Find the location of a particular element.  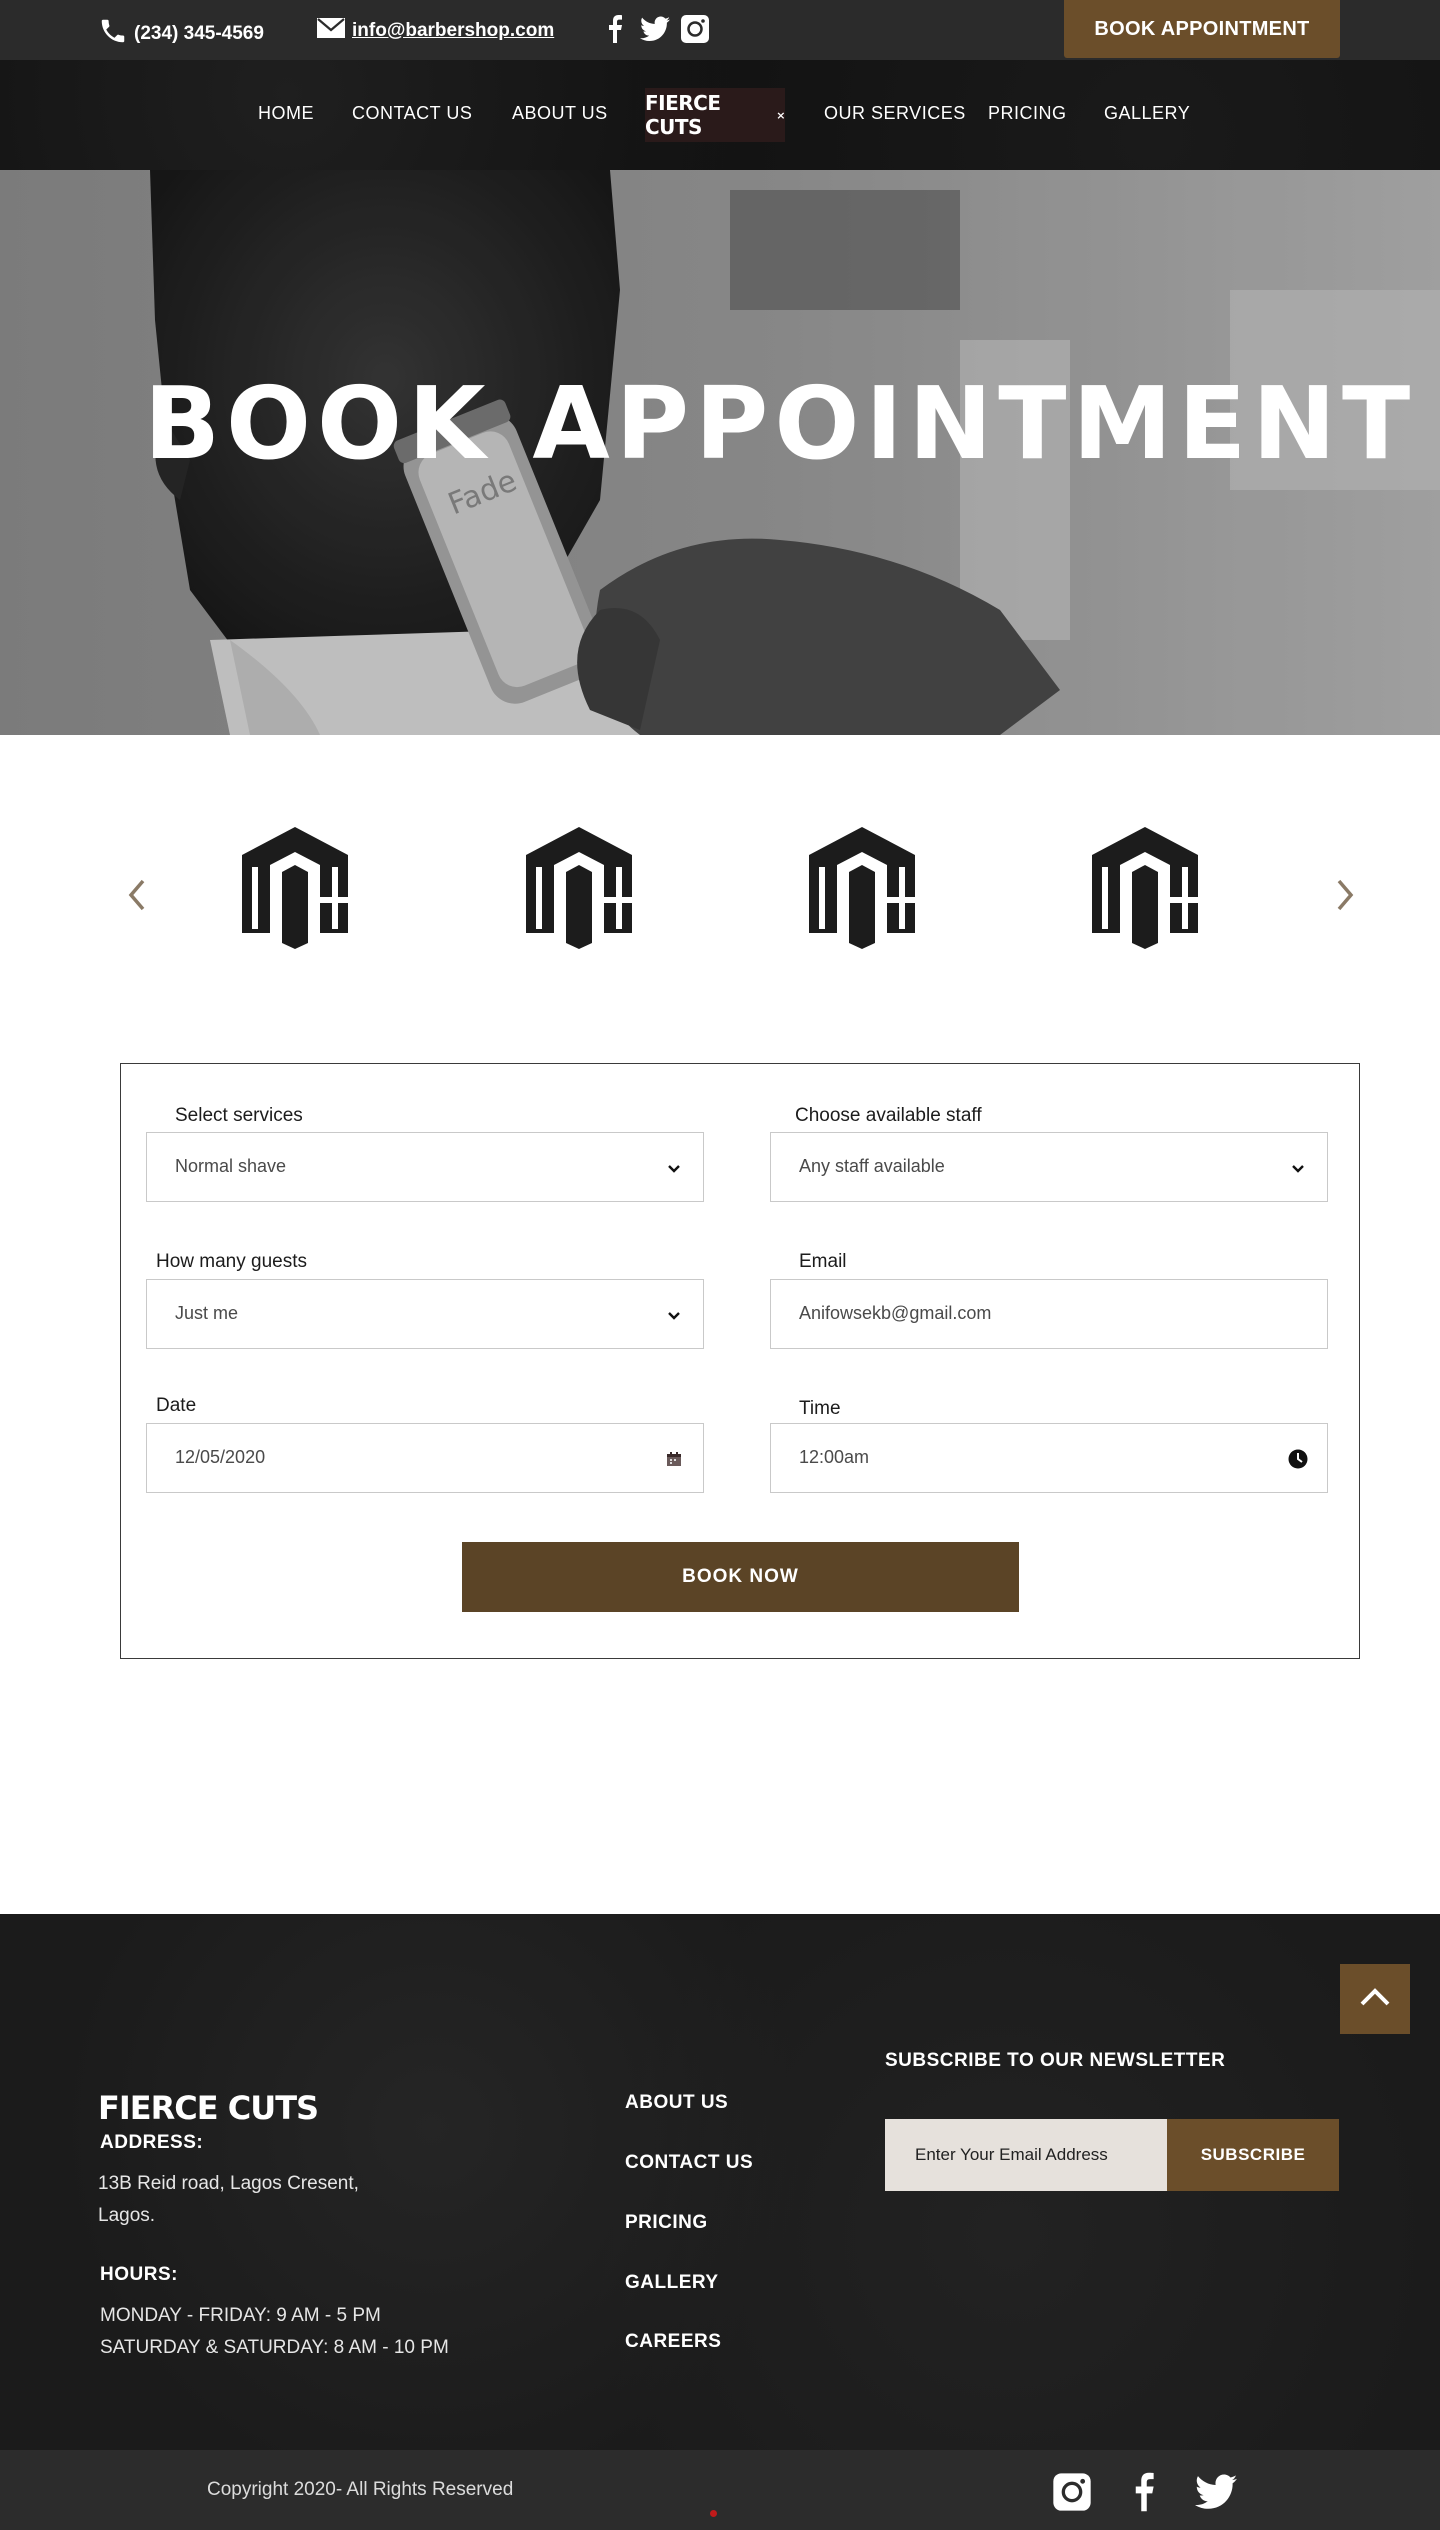

back-to-top-button is located at coordinates (1375, 1999).